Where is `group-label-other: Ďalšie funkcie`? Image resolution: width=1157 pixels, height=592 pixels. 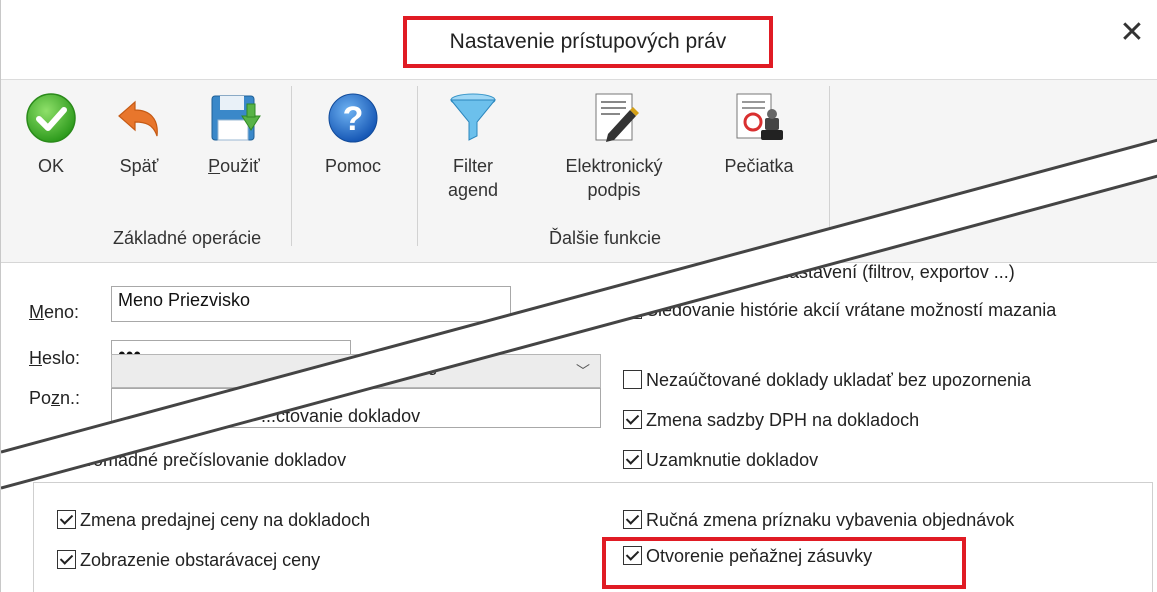 group-label-other: Ďalšie funkcie is located at coordinates (605, 238).